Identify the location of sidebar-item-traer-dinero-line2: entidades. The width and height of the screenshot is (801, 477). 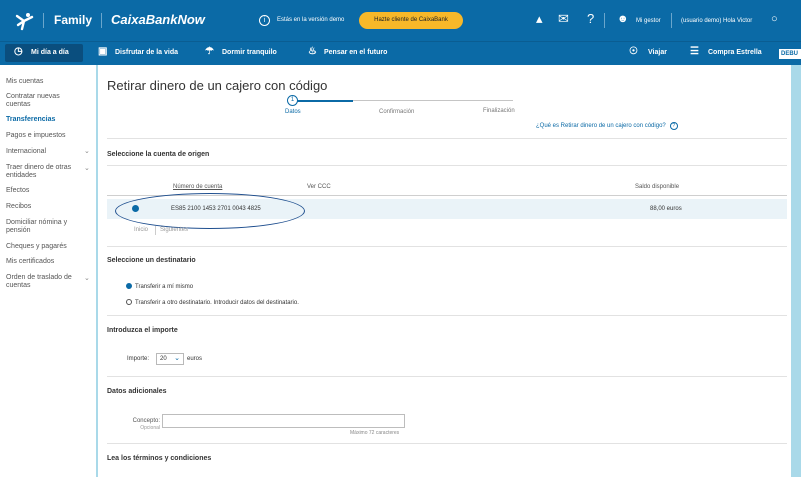
(21, 175).